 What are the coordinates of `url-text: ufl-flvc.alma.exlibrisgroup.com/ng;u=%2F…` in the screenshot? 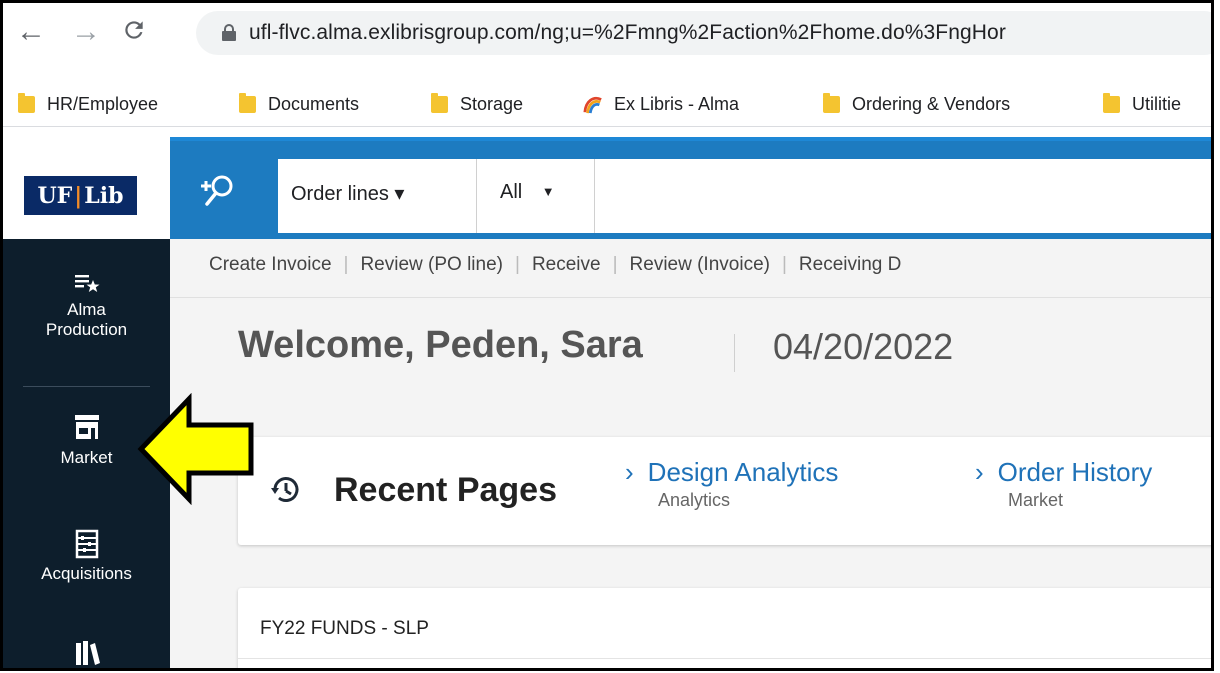 It's located at (627, 32).